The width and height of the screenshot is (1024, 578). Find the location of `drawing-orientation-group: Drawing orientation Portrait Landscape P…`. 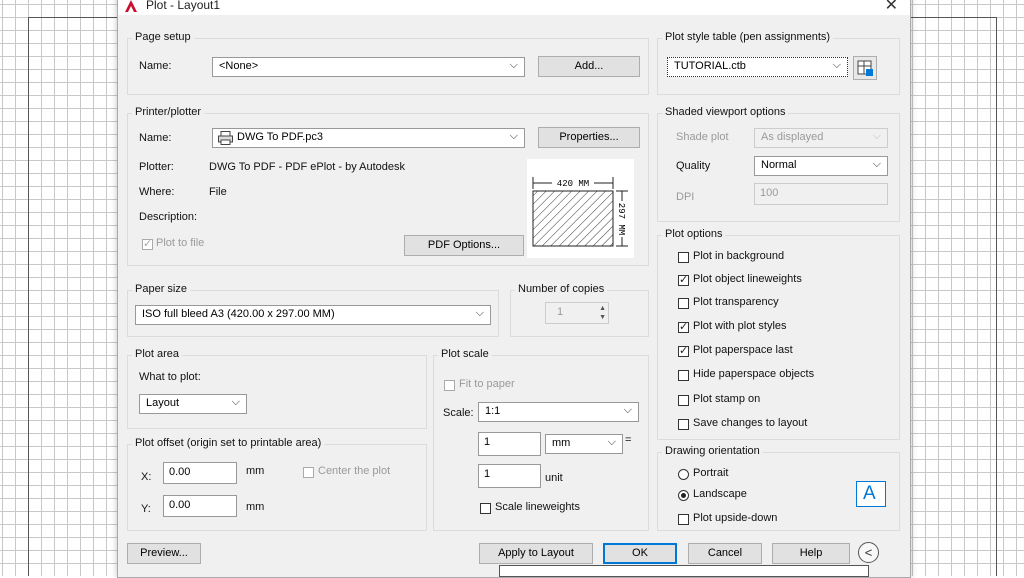

drawing-orientation-group: Drawing orientation Portrait Landscape P… is located at coordinates (778, 488).